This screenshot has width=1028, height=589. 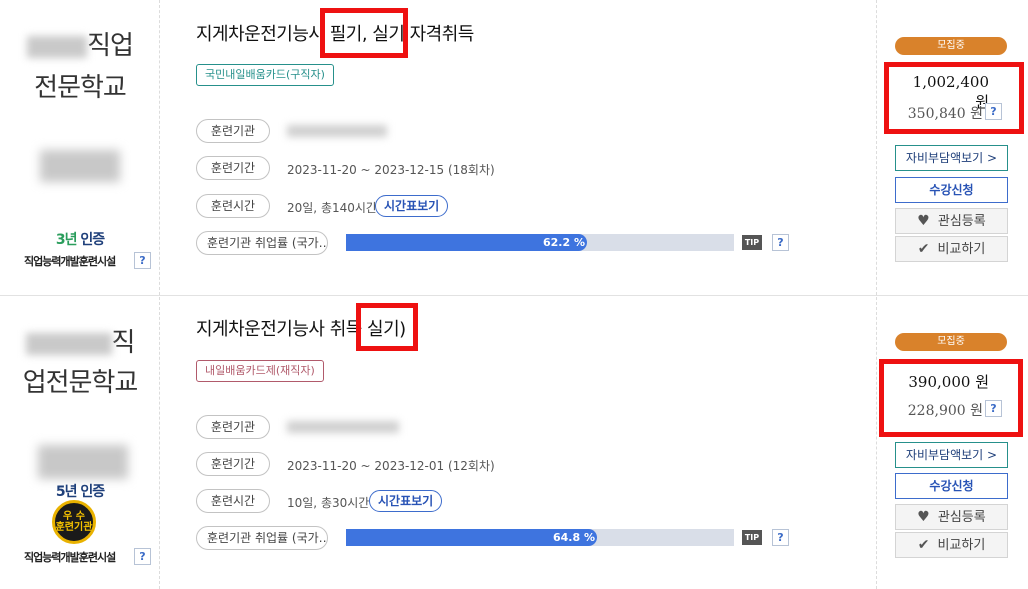 What do you see at coordinates (80, 147) in the screenshot?
I see `institution-panel: 직업 전문학교 3년 인증 직업능력개발훈련시설 ?` at bounding box center [80, 147].